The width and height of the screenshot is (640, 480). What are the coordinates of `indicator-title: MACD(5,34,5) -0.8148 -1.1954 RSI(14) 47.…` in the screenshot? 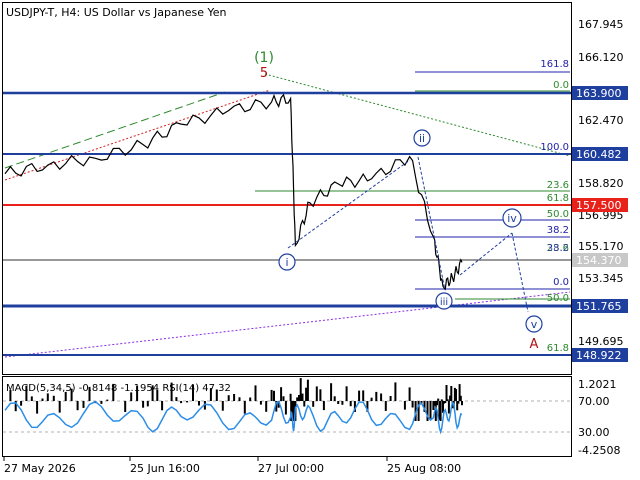 It's located at (118, 388).